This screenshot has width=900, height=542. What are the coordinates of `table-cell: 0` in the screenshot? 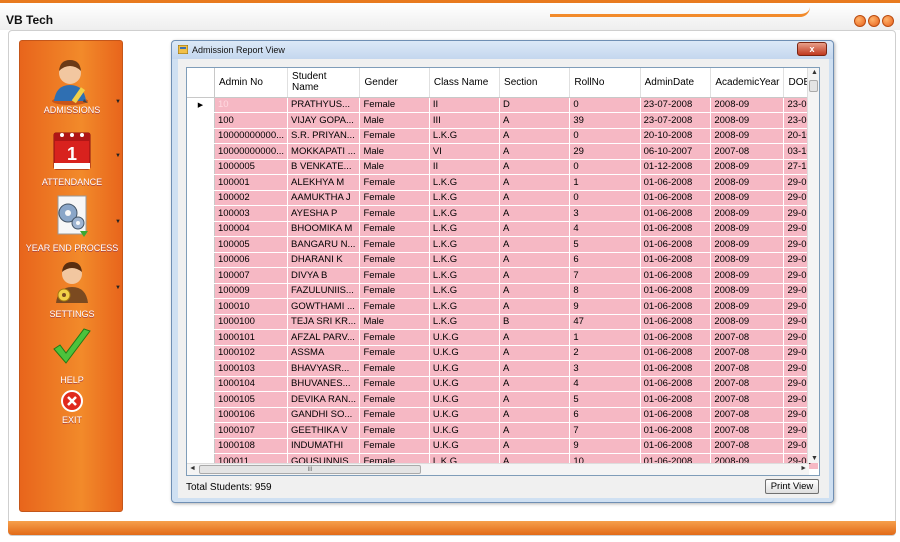 It's located at (605, 167).